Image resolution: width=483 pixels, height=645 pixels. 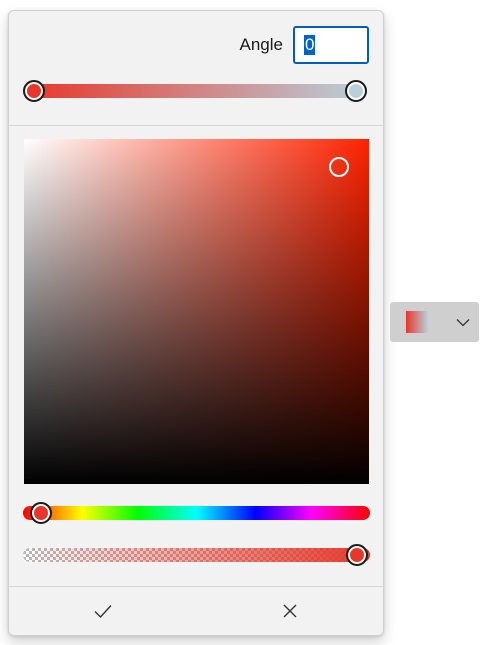 What do you see at coordinates (331, 45) in the screenshot?
I see `angle-input: 0` at bounding box center [331, 45].